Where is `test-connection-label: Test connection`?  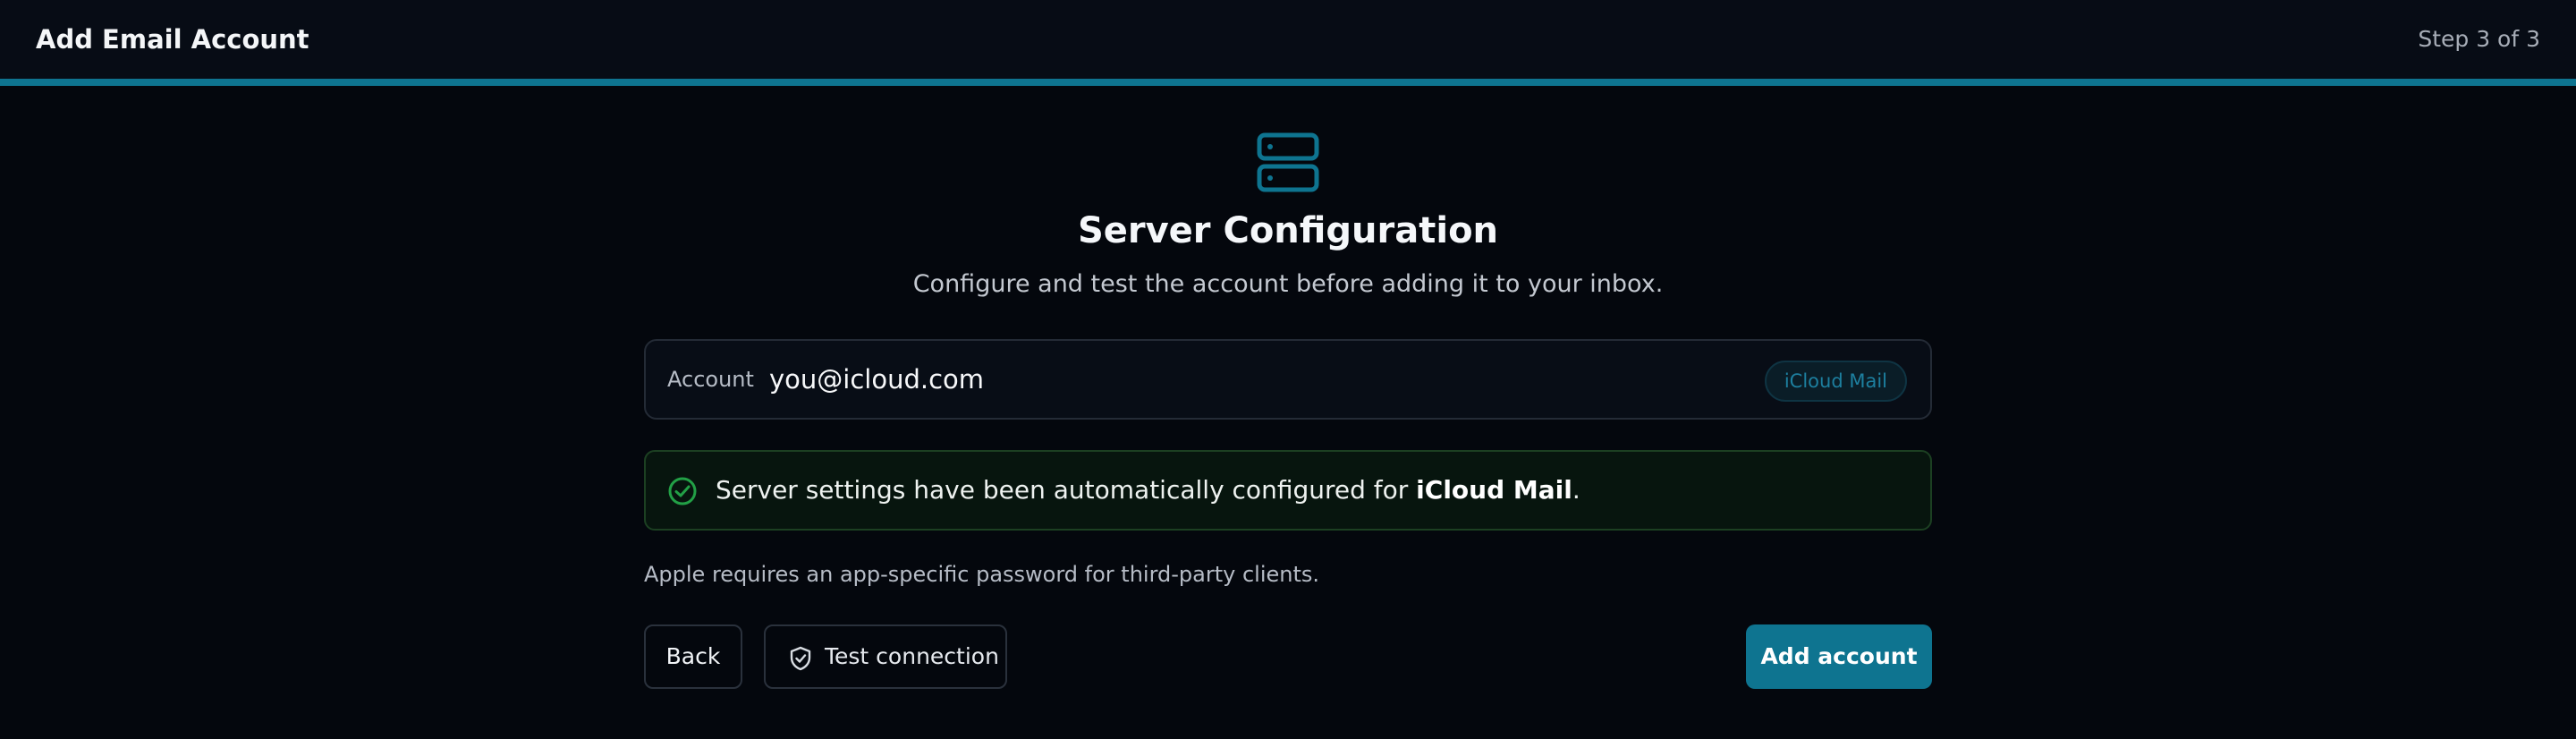 test-connection-label: Test connection is located at coordinates (912, 656).